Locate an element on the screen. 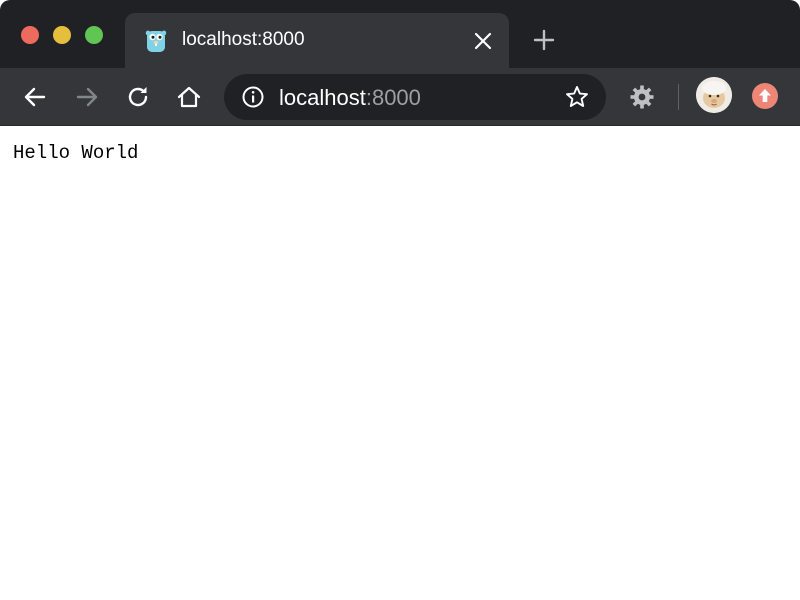 This screenshot has width=800, height=600. window-close-button is located at coordinates (30, 35).